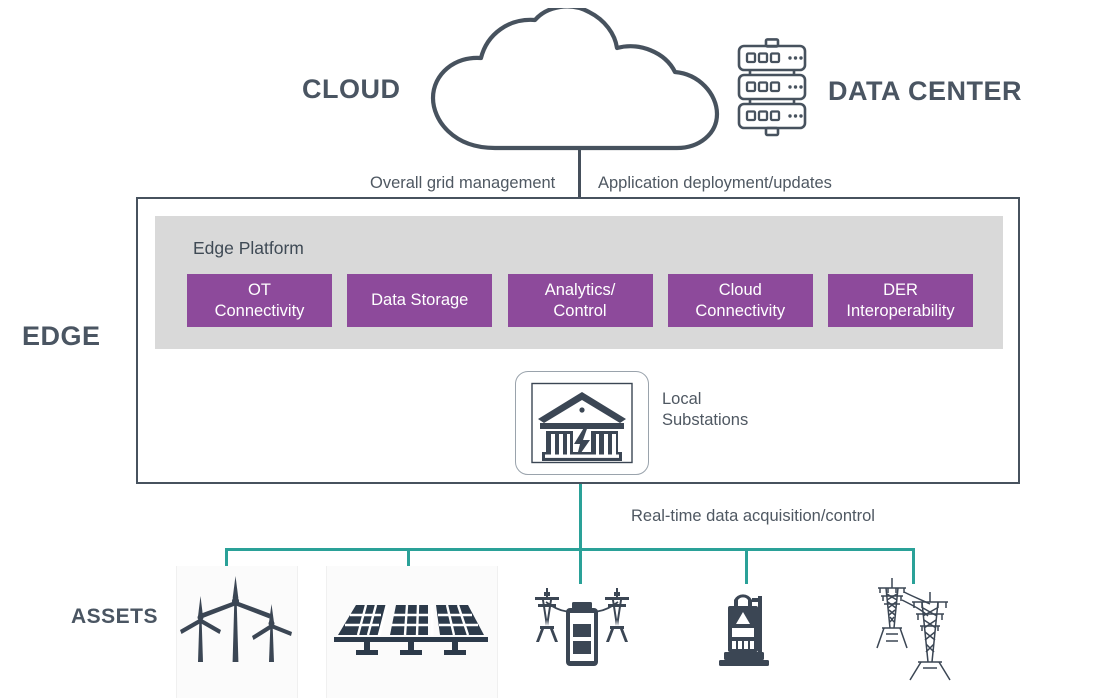  I want to click on local-substation-tile, so click(582, 423).